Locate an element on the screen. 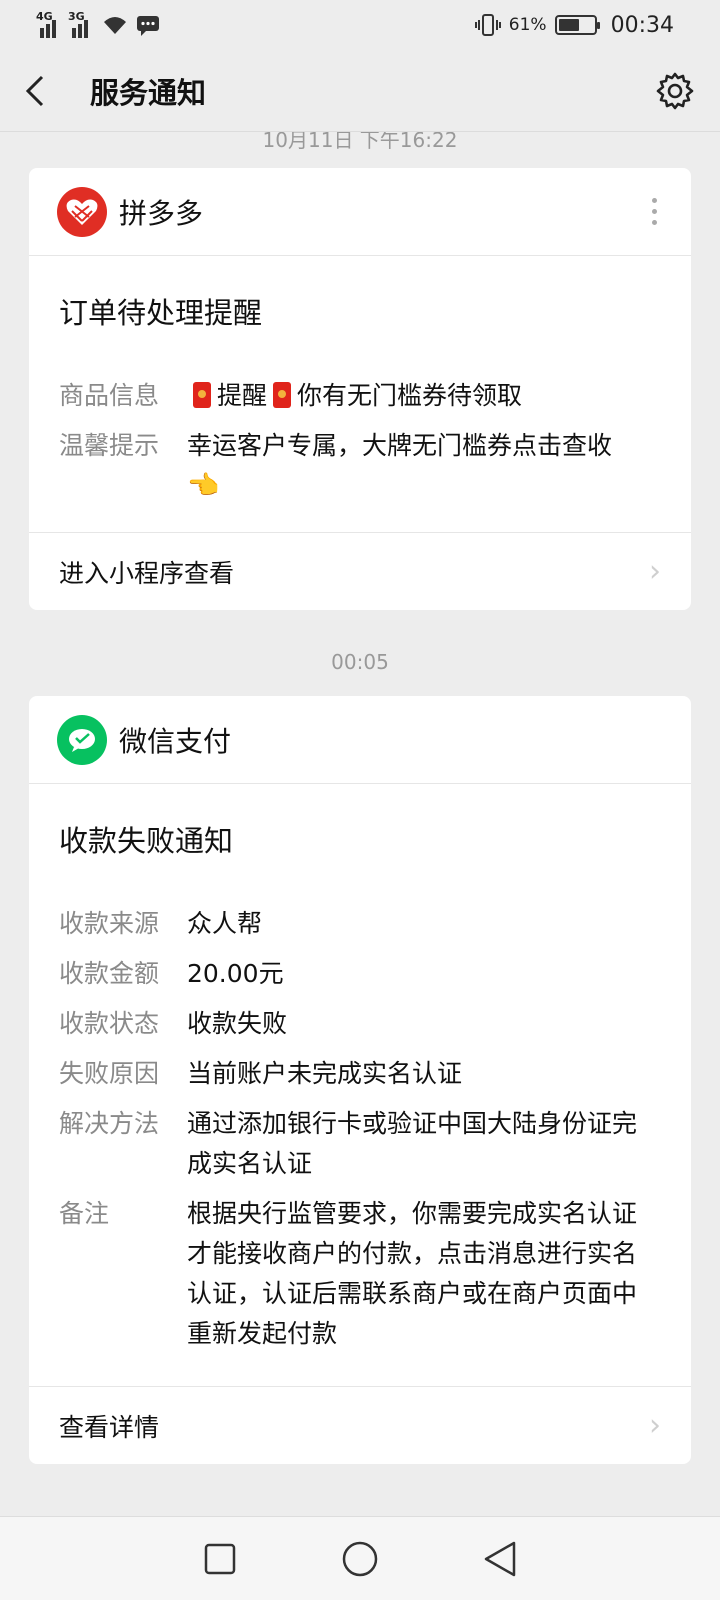  triangle-back-icon is located at coordinates (500, 1558).